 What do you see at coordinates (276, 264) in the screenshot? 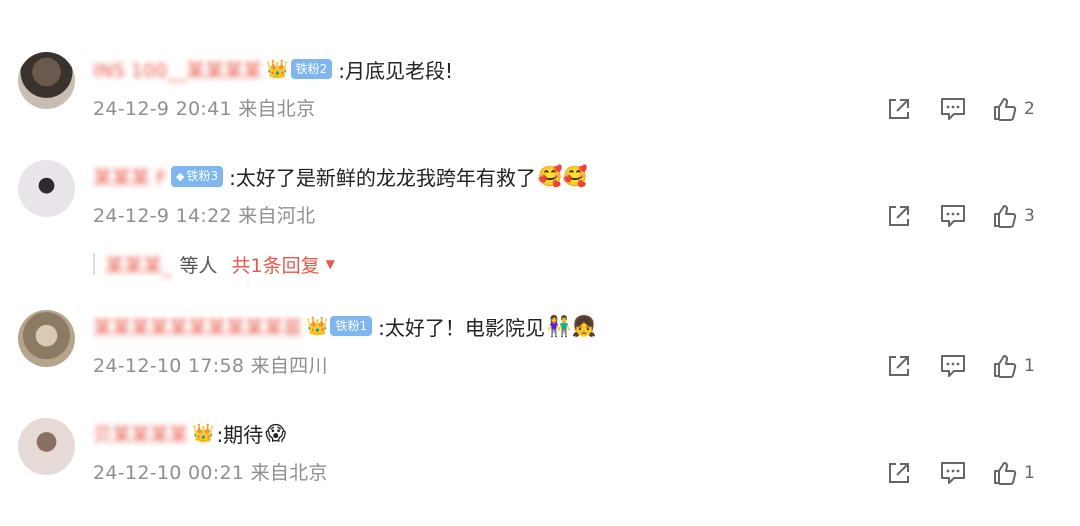
I see `view-replies-link: 共1条回复` at bounding box center [276, 264].